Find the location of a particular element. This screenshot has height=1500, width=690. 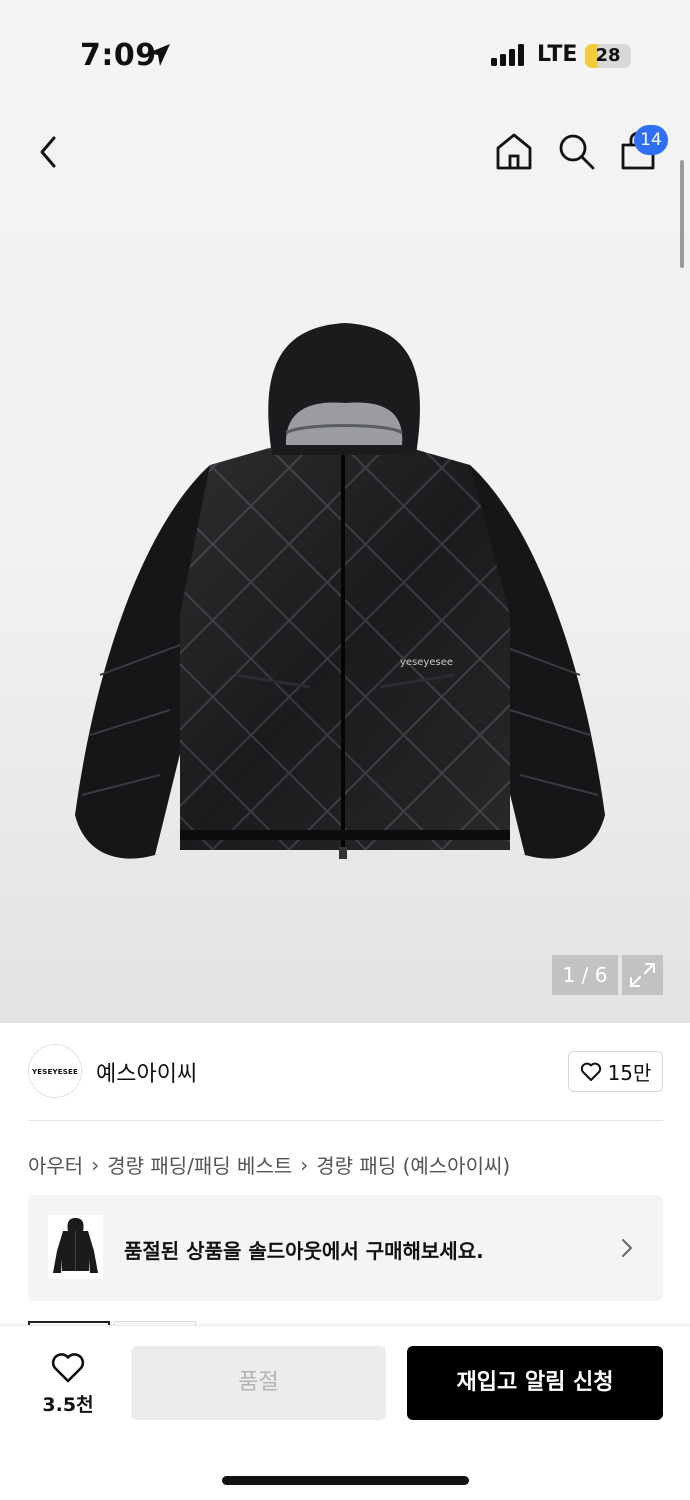

divider is located at coordinates (345, 1120).